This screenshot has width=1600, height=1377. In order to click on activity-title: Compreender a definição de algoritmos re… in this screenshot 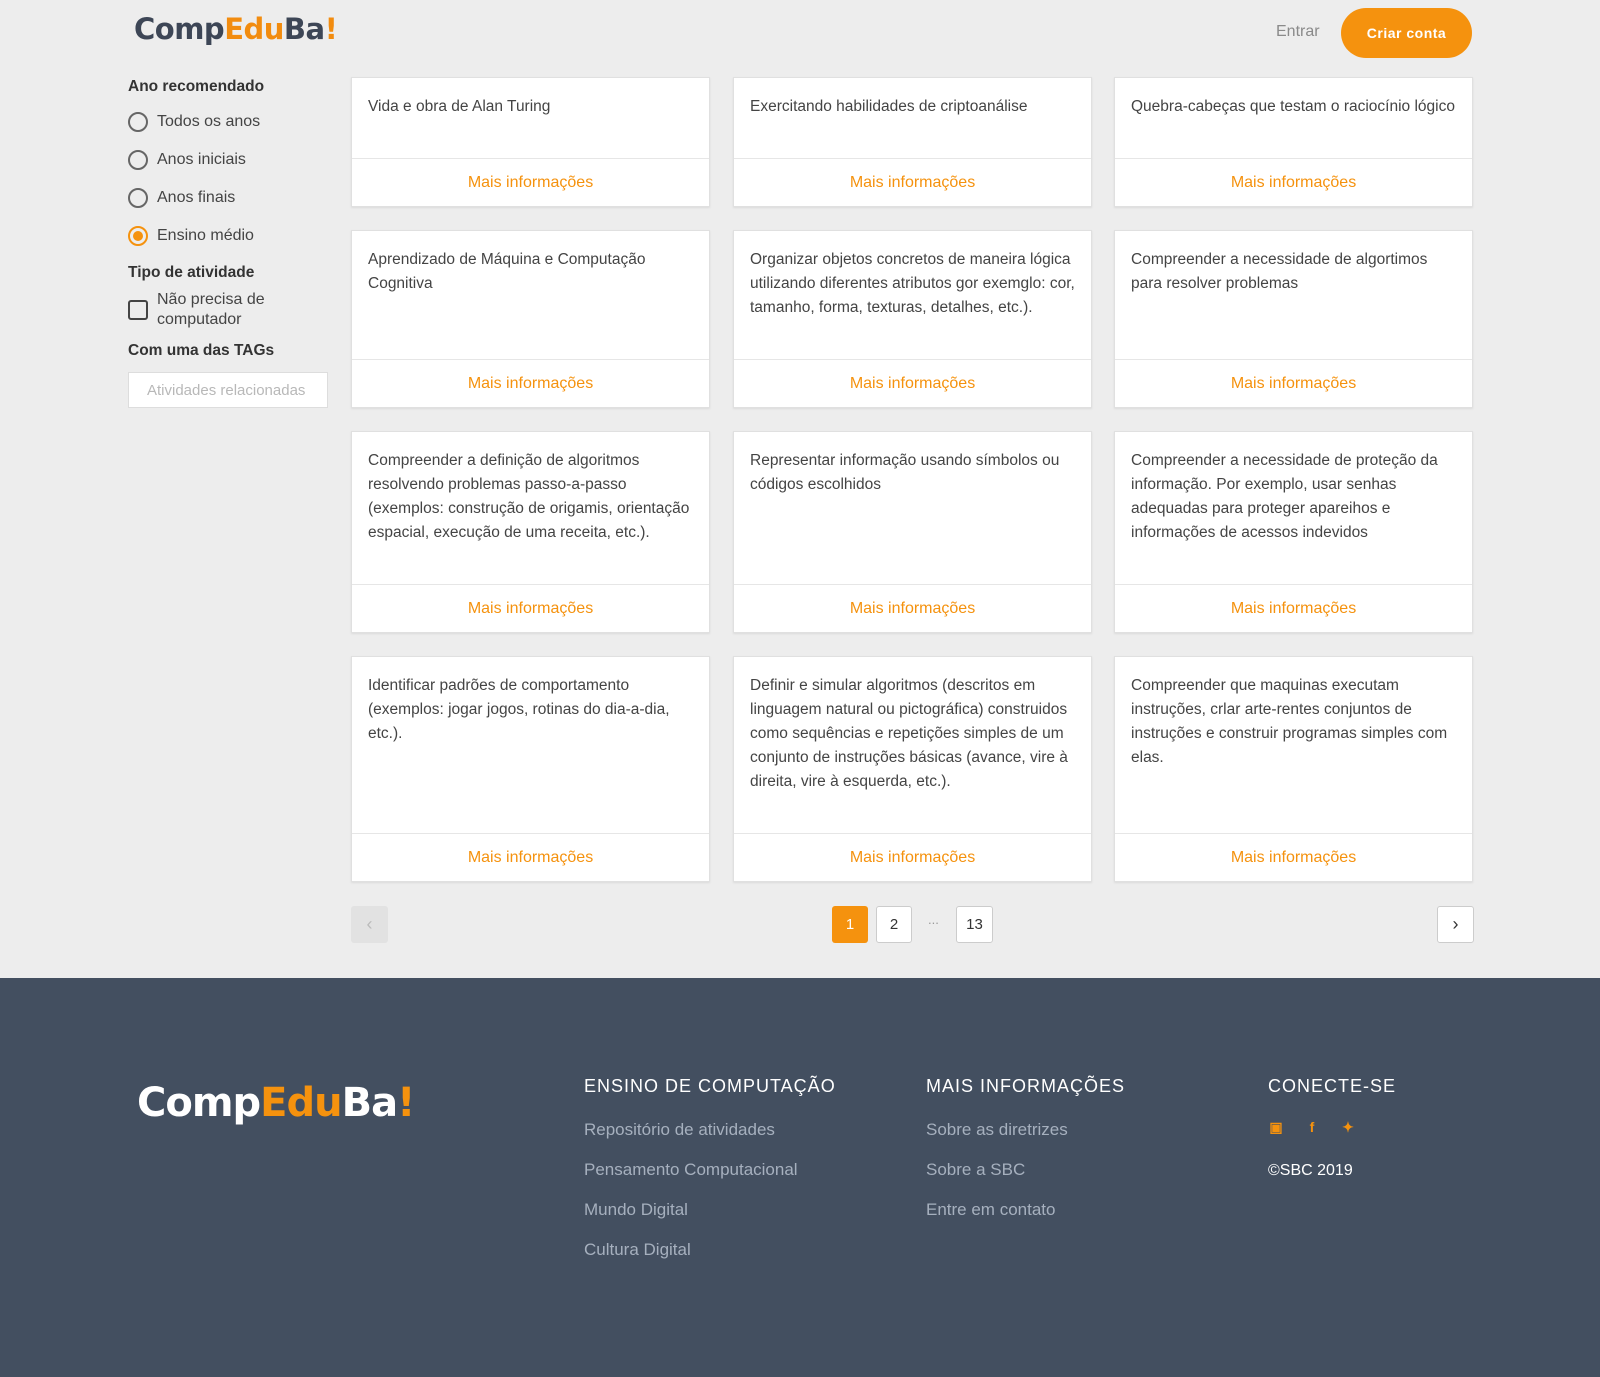, I will do `click(529, 496)`.